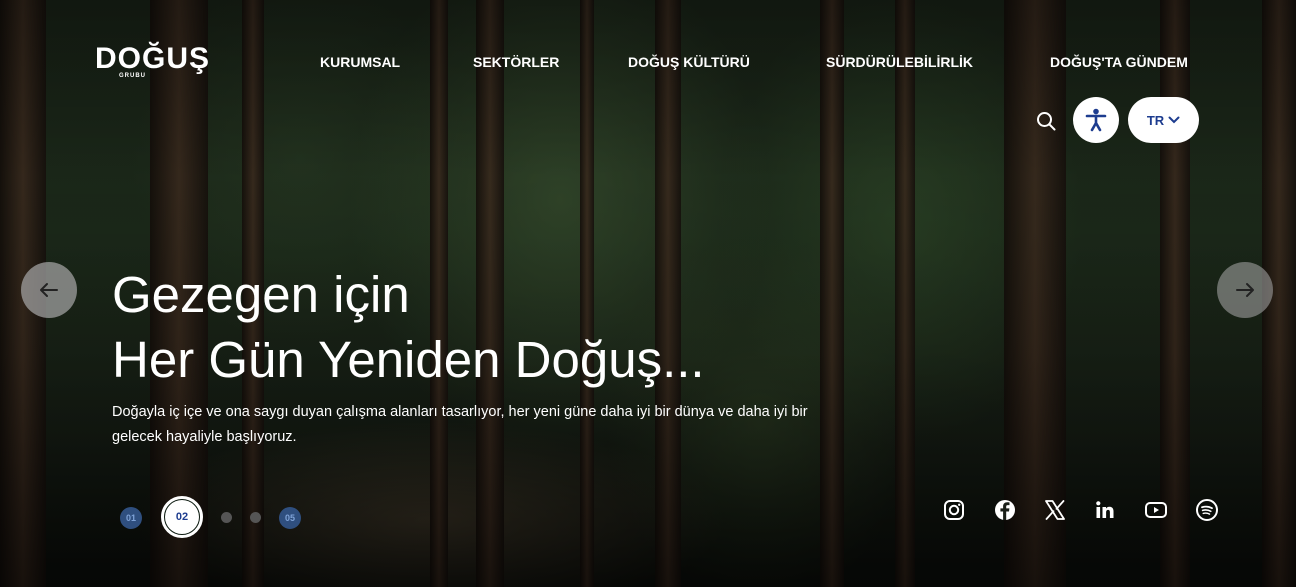 Image resolution: width=1296 pixels, height=587 pixels. Describe the element at coordinates (689, 62) in the screenshot. I see `nav-item-dogus-kulturu: DOĞUŞ KÜLTÜRÜ` at that location.